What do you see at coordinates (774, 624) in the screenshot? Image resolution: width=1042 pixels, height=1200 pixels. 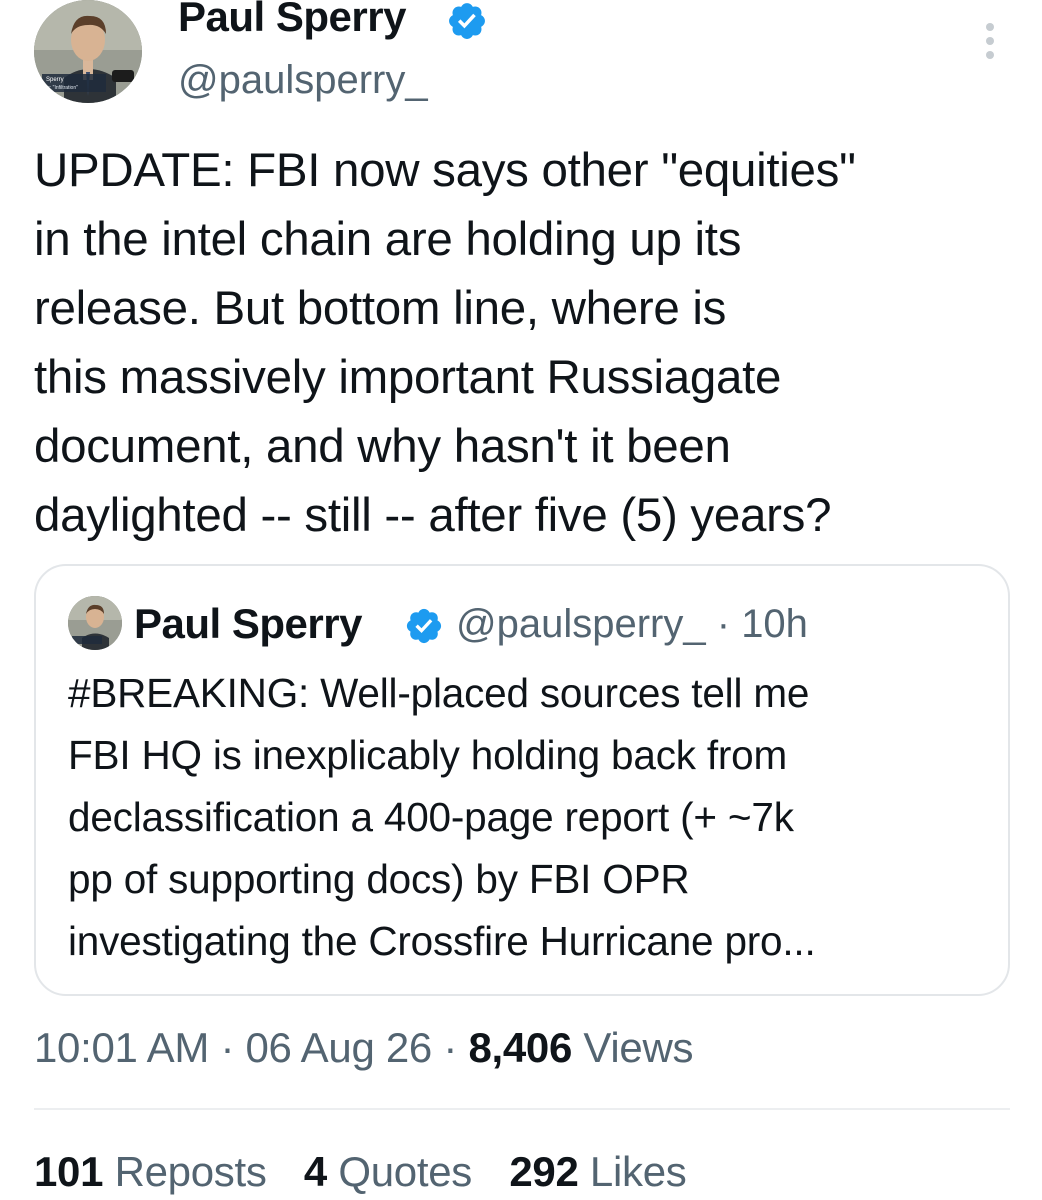 I see `quoted-tweet-time: 10h` at bounding box center [774, 624].